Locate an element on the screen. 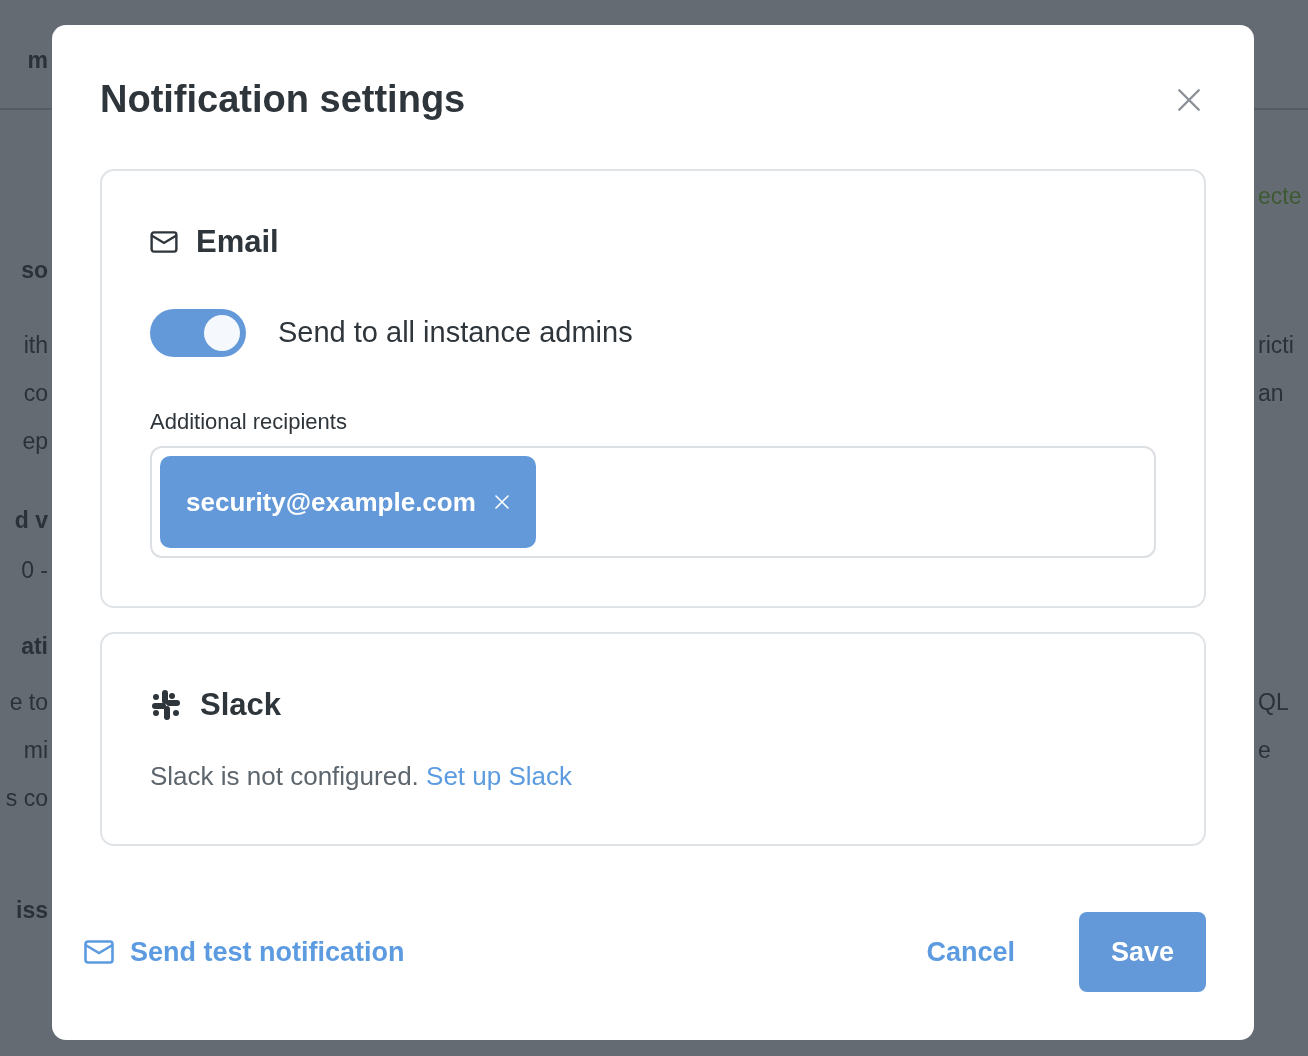 The image size is (1308, 1056). background-status: ecte is located at coordinates (1280, 196).